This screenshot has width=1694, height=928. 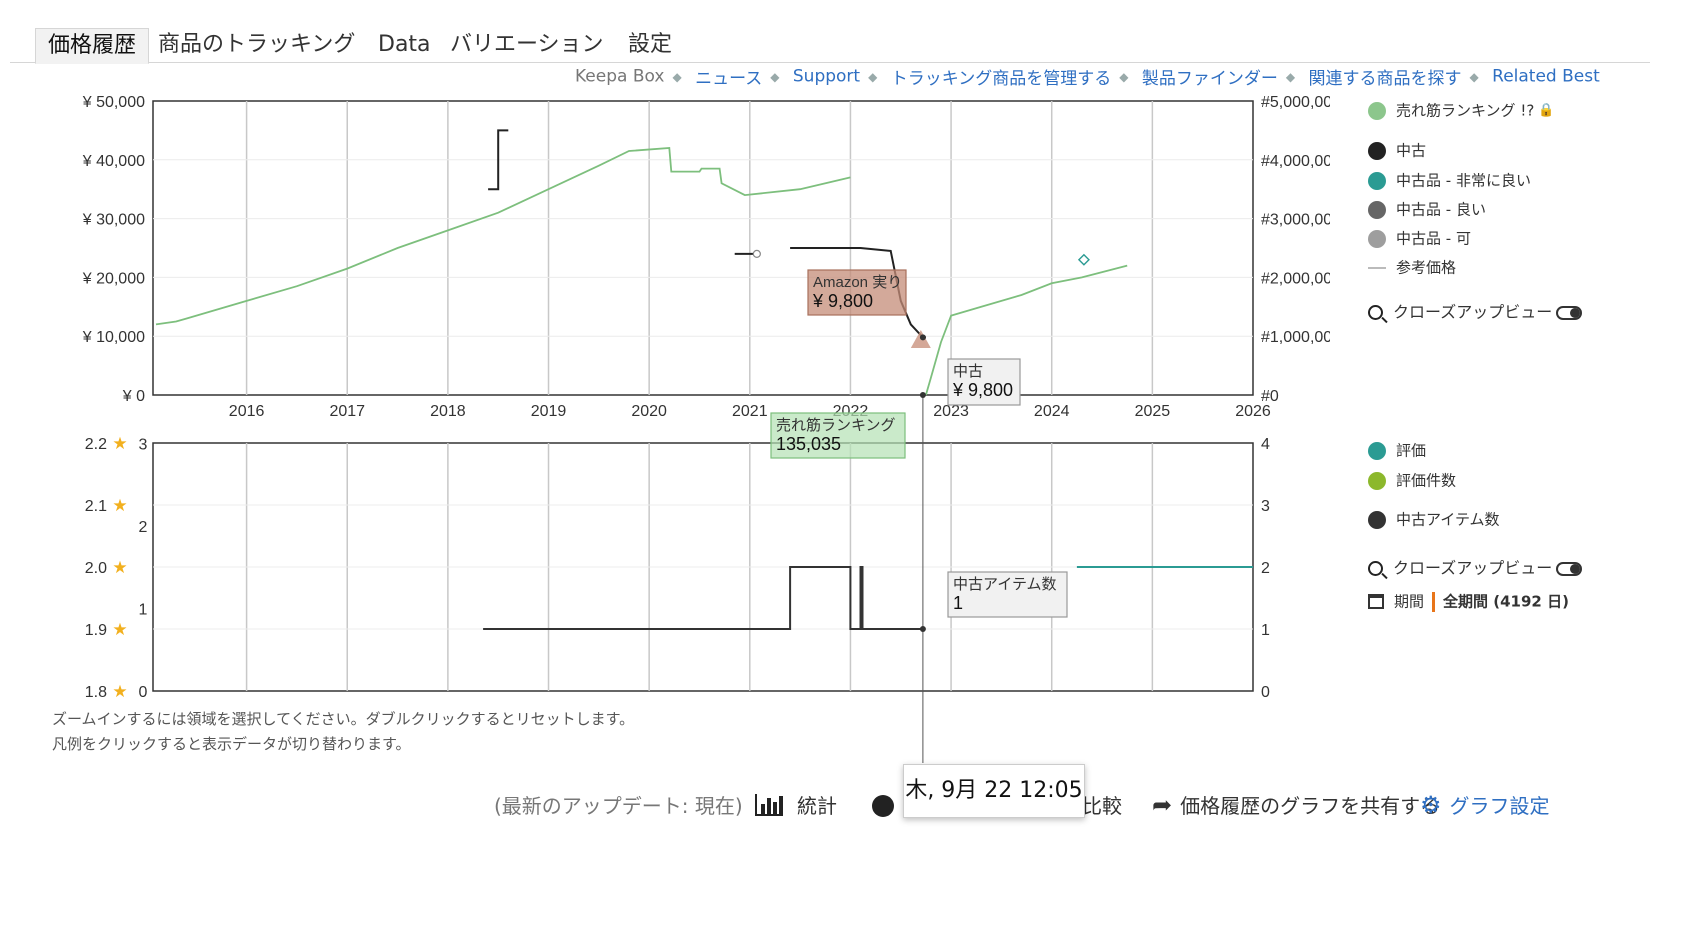 What do you see at coordinates (1295, 220) in the screenshot?
I see `y-right-tick-label: #3,000,000` at bounding box center [1295, 220].